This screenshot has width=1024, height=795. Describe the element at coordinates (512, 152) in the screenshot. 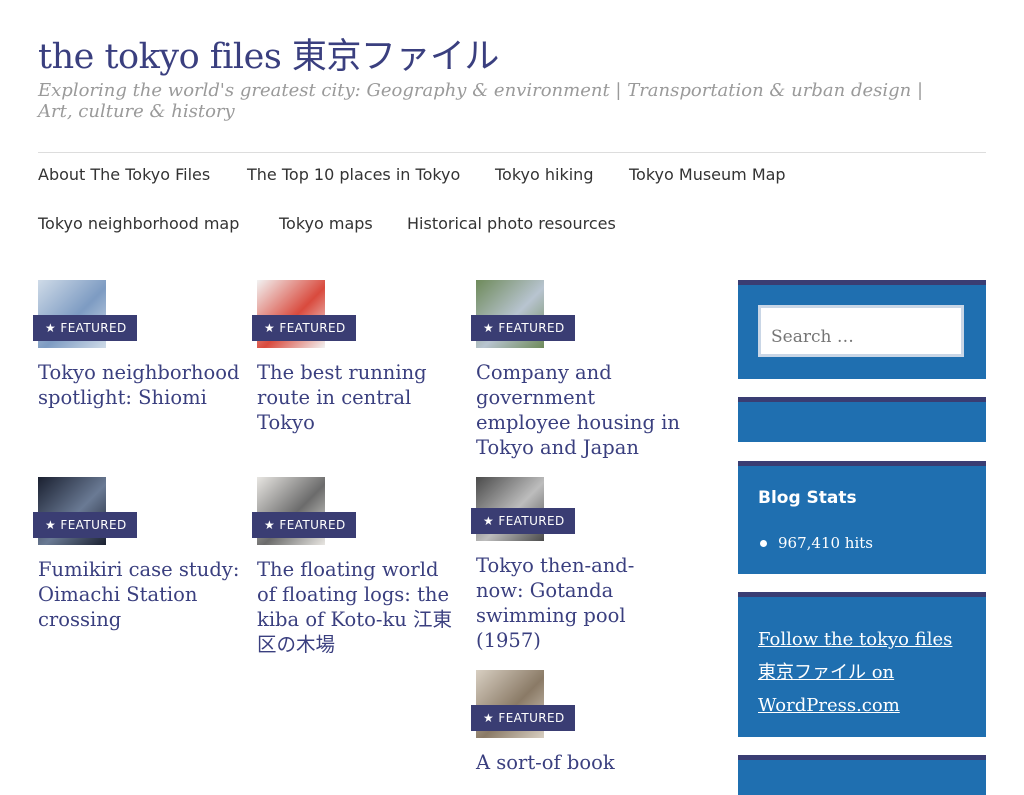

I see `header-divider` at that location.